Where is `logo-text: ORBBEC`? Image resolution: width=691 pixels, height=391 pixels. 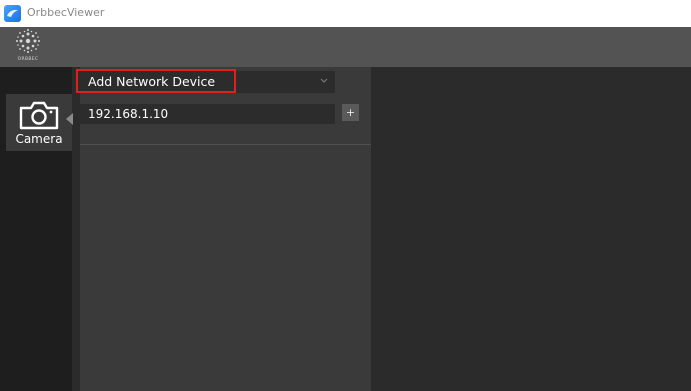 logo-text: ORBBEC is located at coordinates (28, 59).